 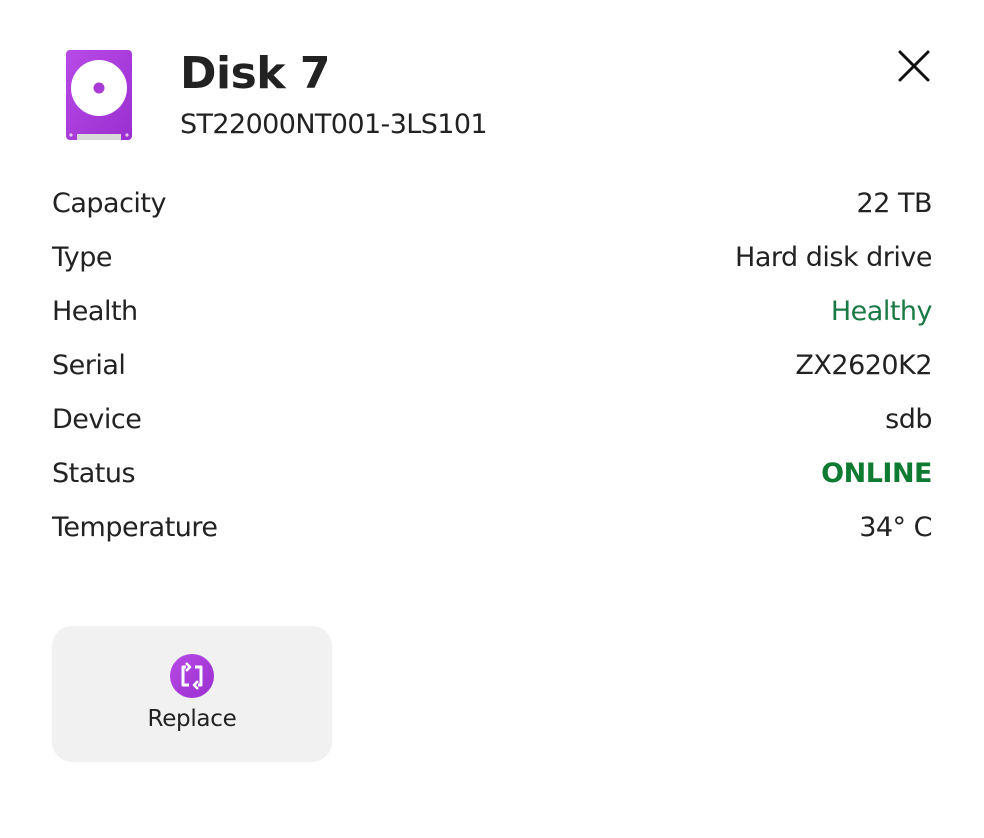 What do you see at coordinates (492, 257) in the screenshot?
I see `type-row: Type Hard disk drive` at bounding box center [492, 257].